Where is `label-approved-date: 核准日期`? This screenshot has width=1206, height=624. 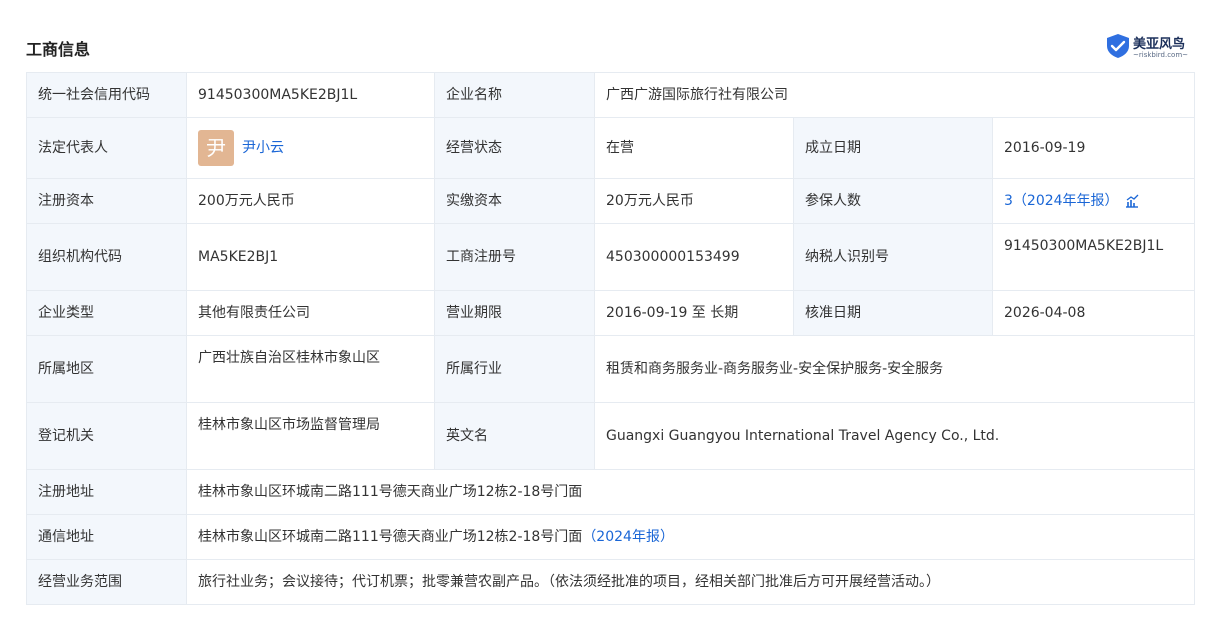 label-approved-date: 核准日期 is located at coordinates (893, 313).